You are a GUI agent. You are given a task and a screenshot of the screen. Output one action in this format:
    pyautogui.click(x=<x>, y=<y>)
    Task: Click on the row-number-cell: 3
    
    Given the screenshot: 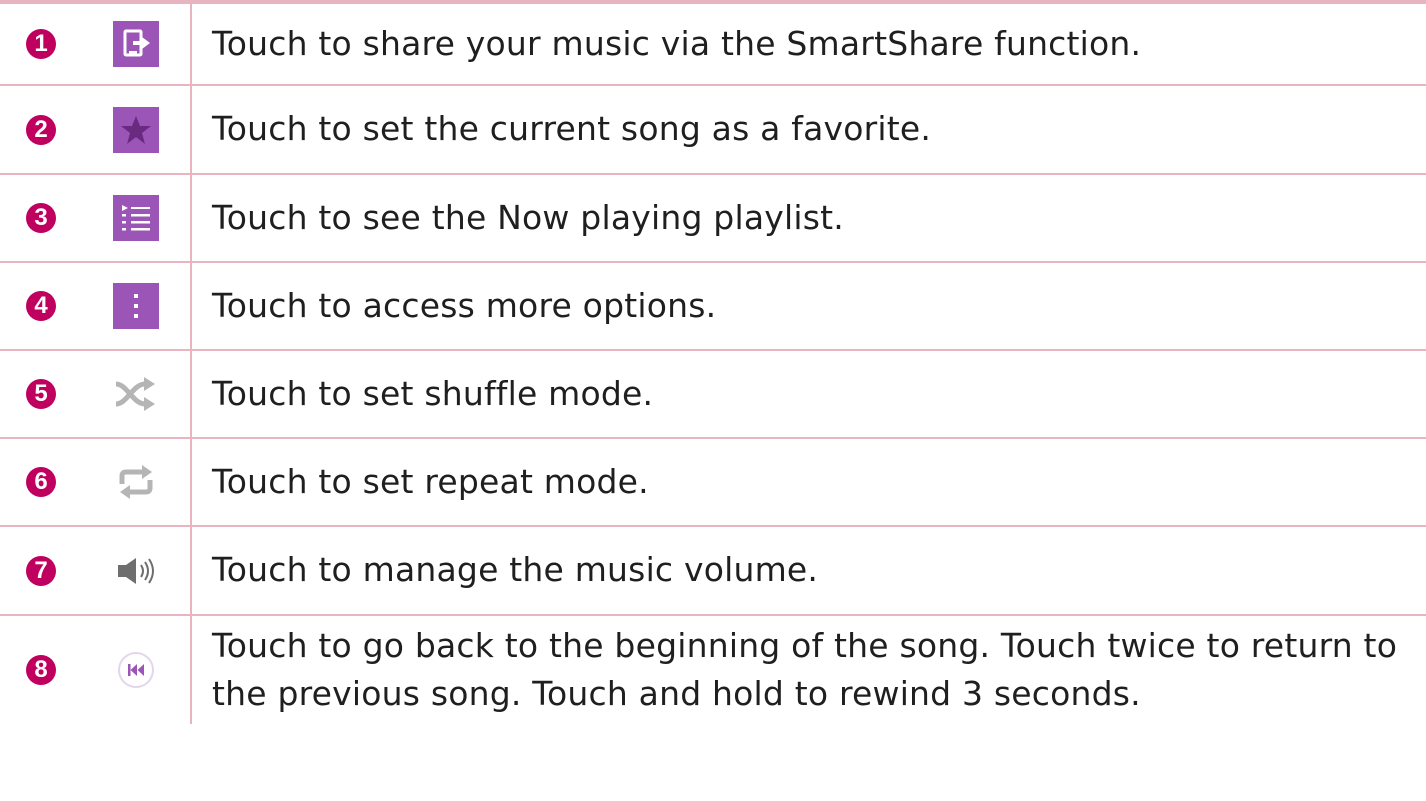 What is the action you would take?
    pyautogui.click(x=41, y=218)
    